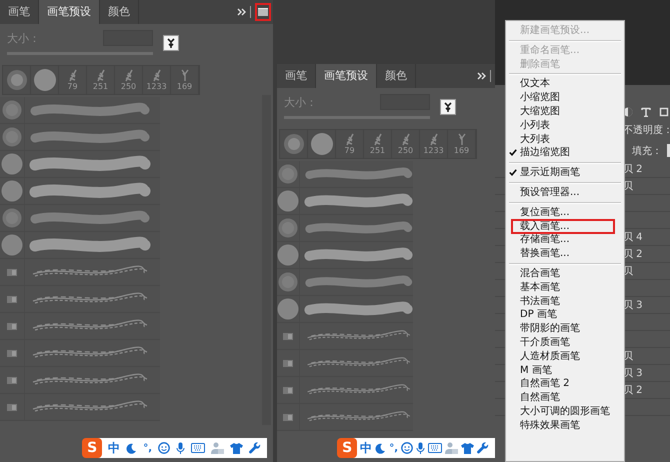 The width and height of the screenshot is (670, 462). I want to click on menu-item: 自然画笔 2, so click(565, 384).